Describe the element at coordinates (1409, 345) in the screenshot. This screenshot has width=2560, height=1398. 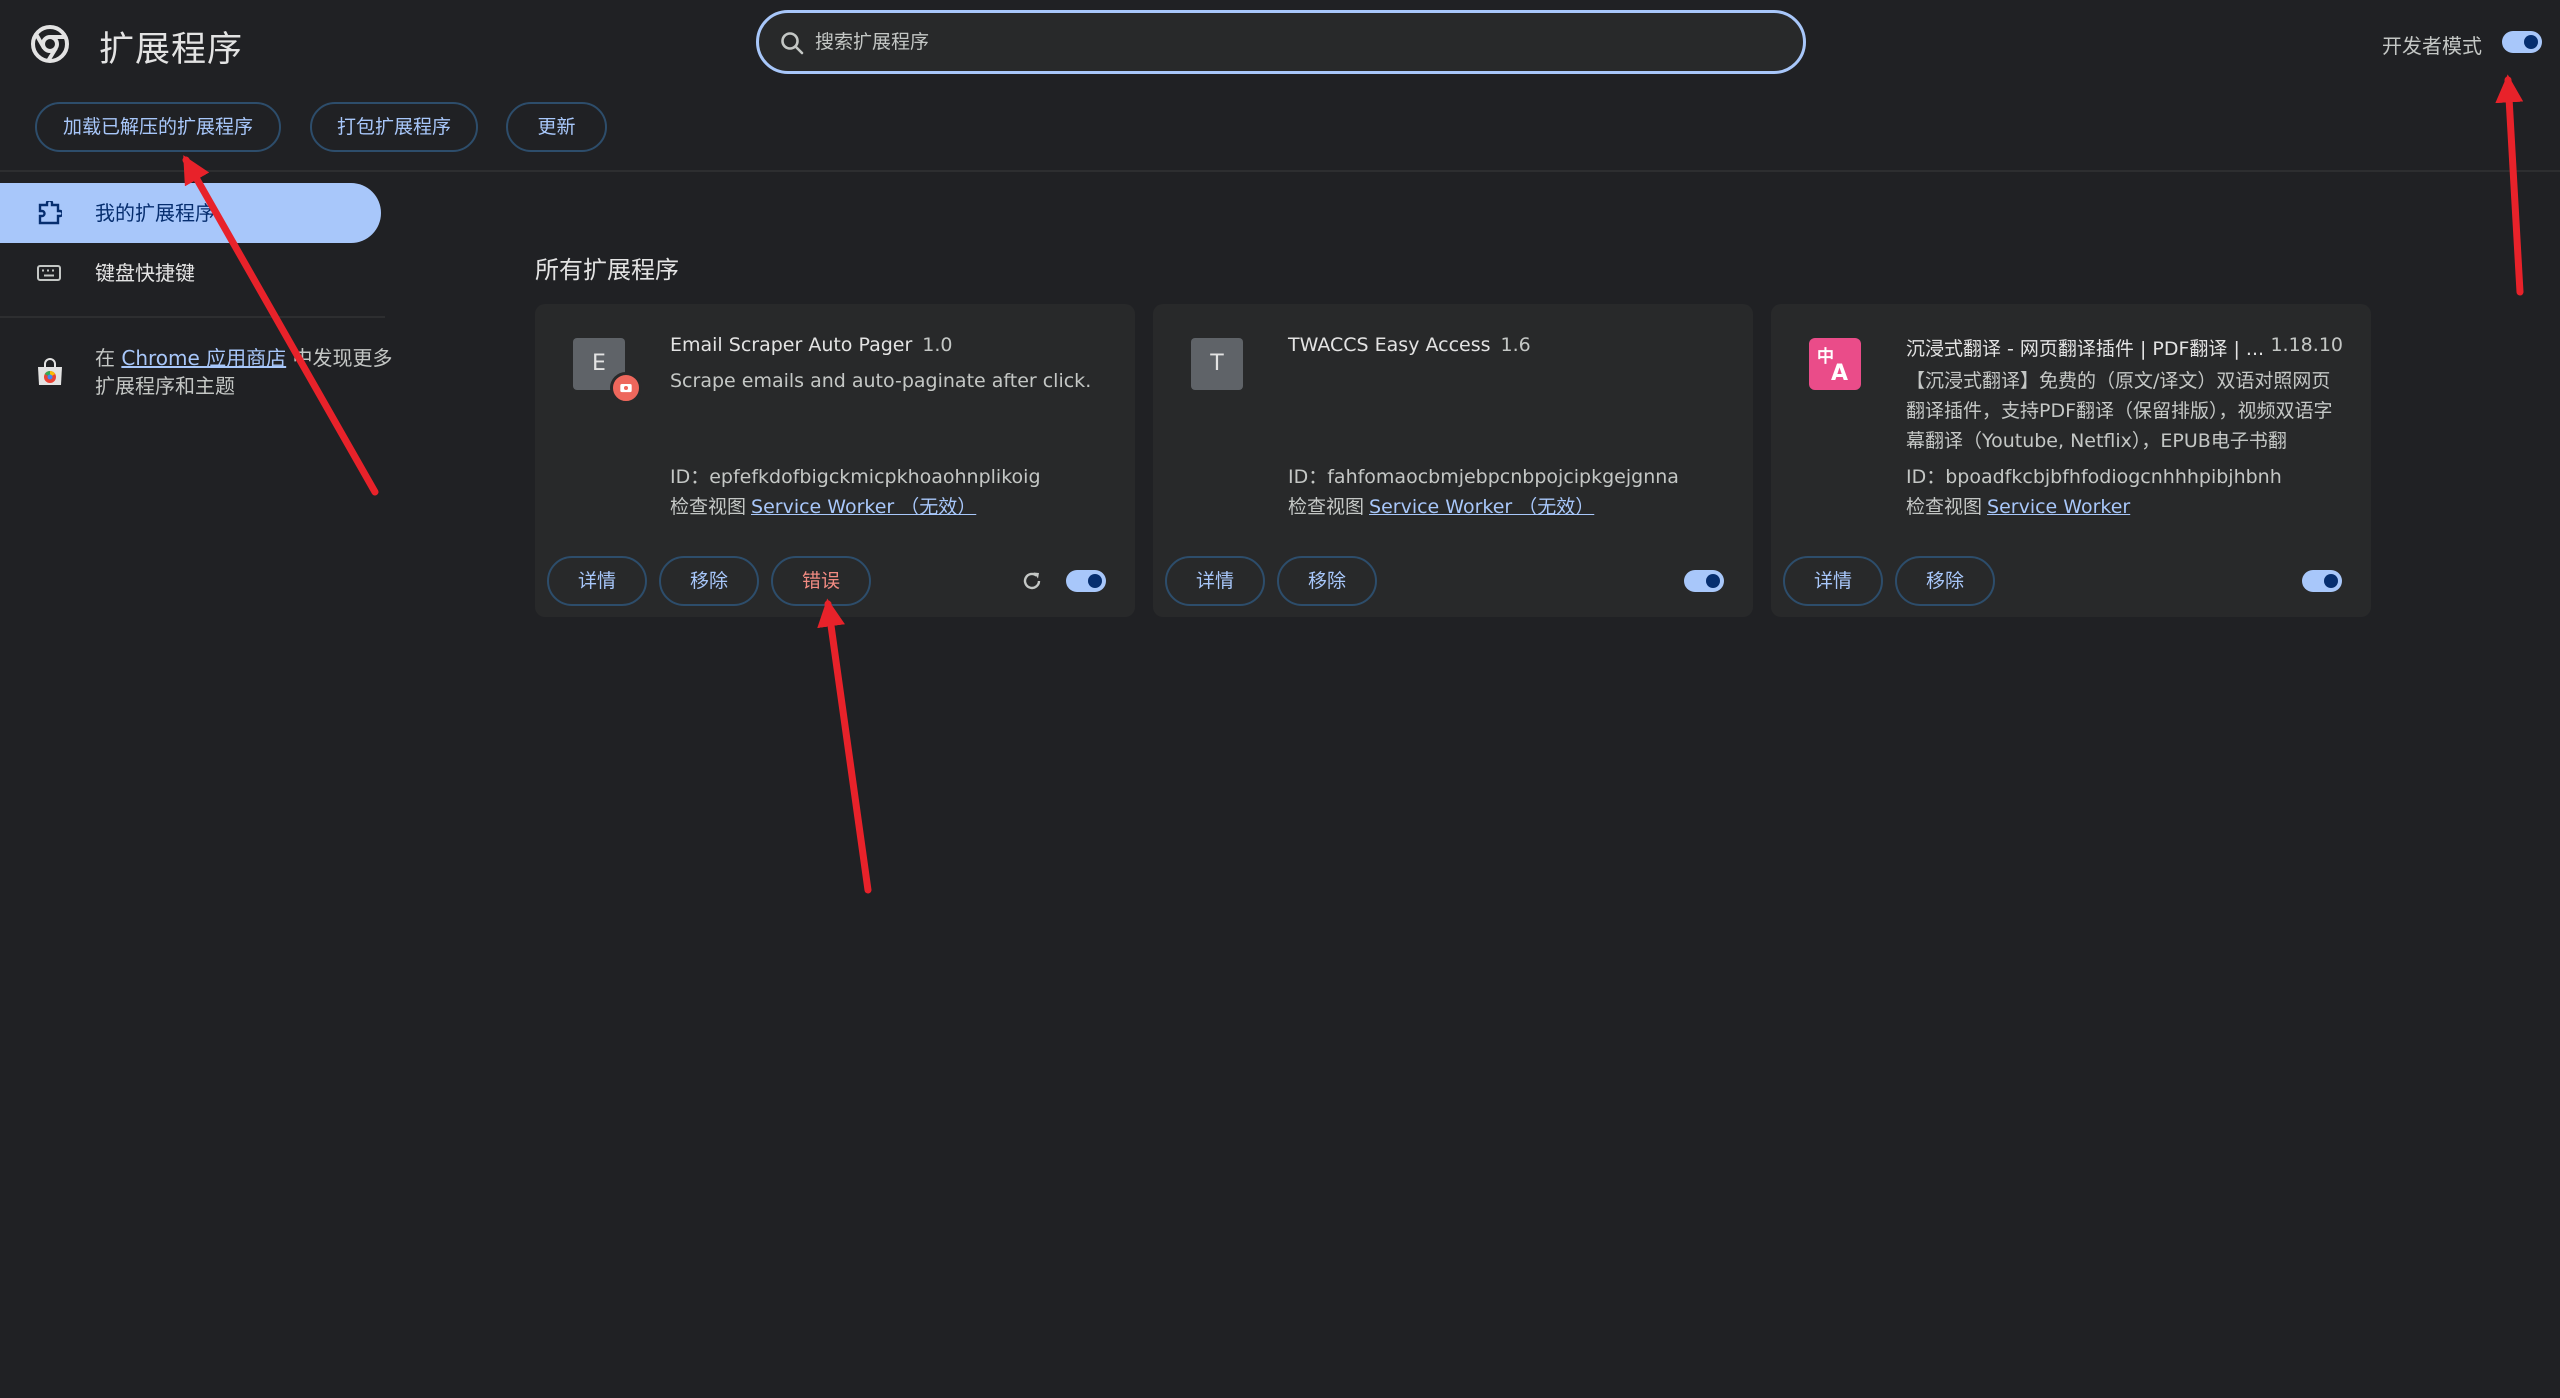
I see `extension-name: TWACCS Easy Access 1.6` at that location.